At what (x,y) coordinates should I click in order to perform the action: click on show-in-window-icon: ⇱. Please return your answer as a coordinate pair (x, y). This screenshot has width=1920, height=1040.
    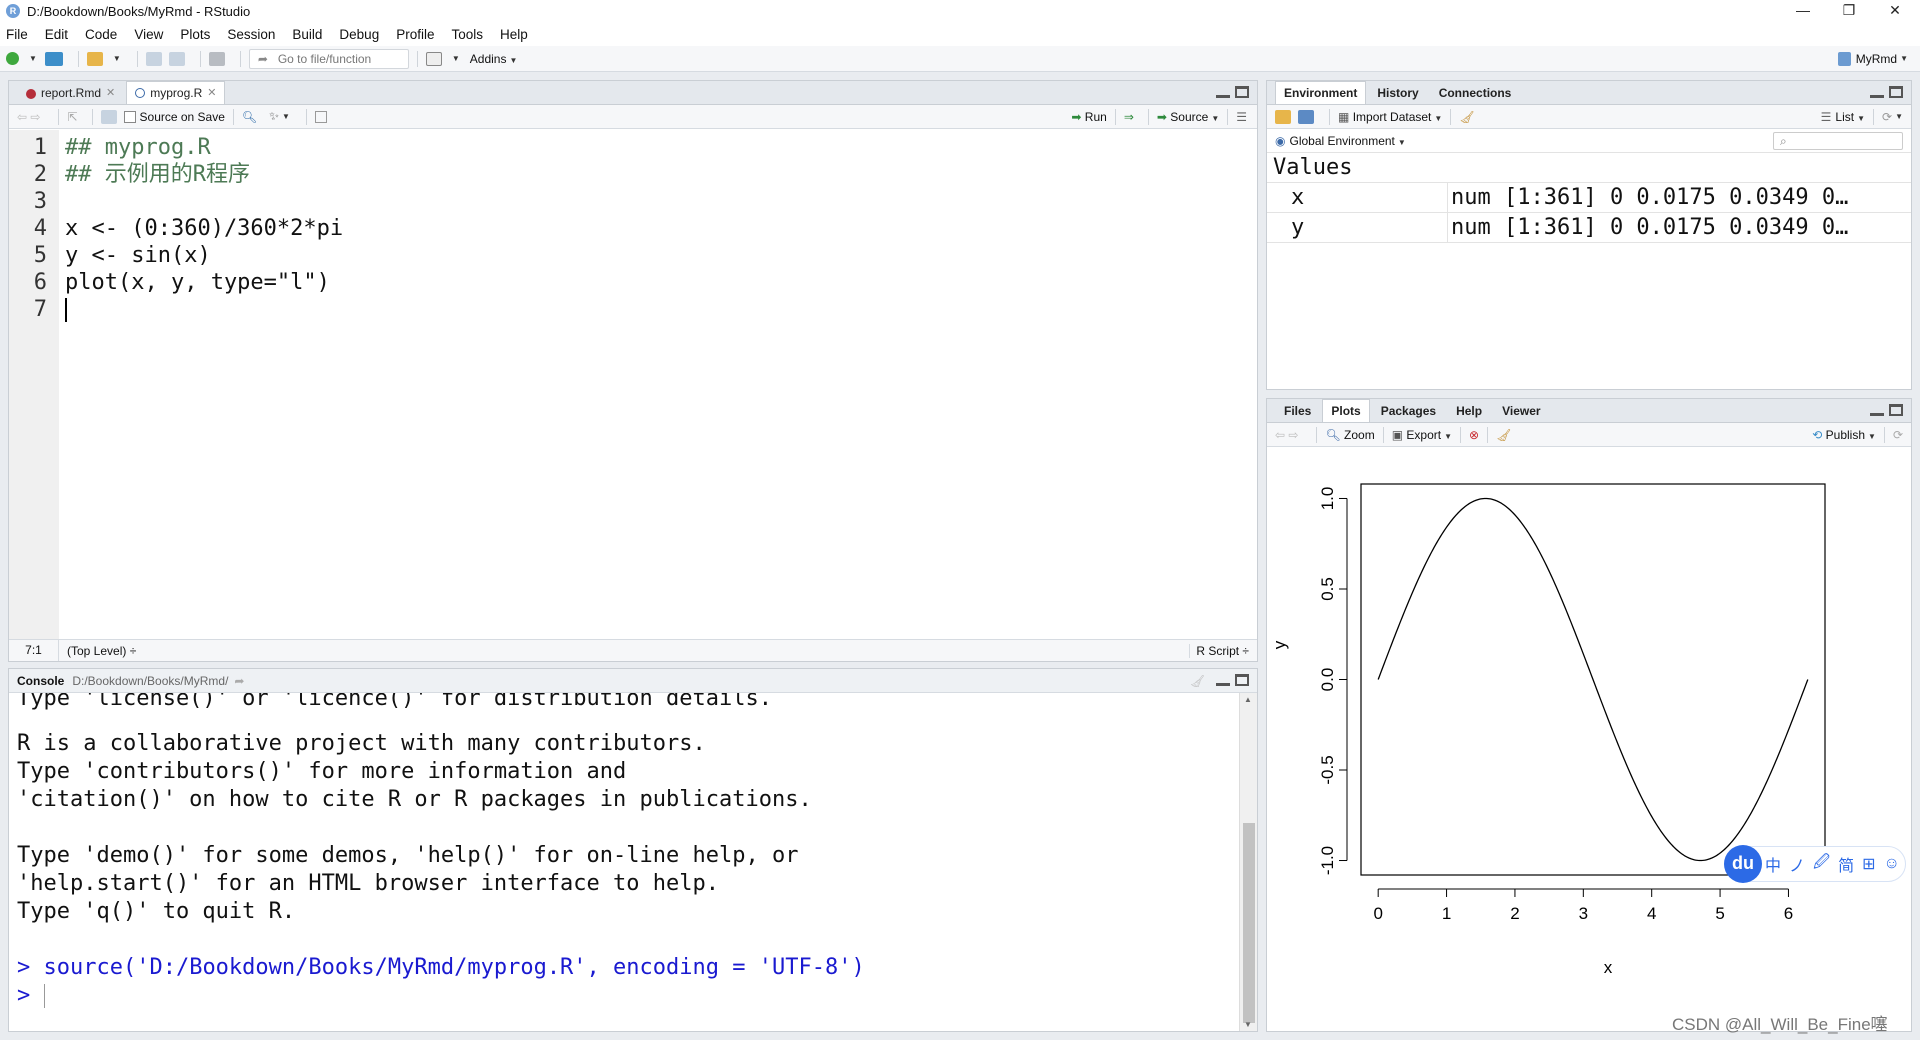
    Looking at the image, I should click on (72, 117).